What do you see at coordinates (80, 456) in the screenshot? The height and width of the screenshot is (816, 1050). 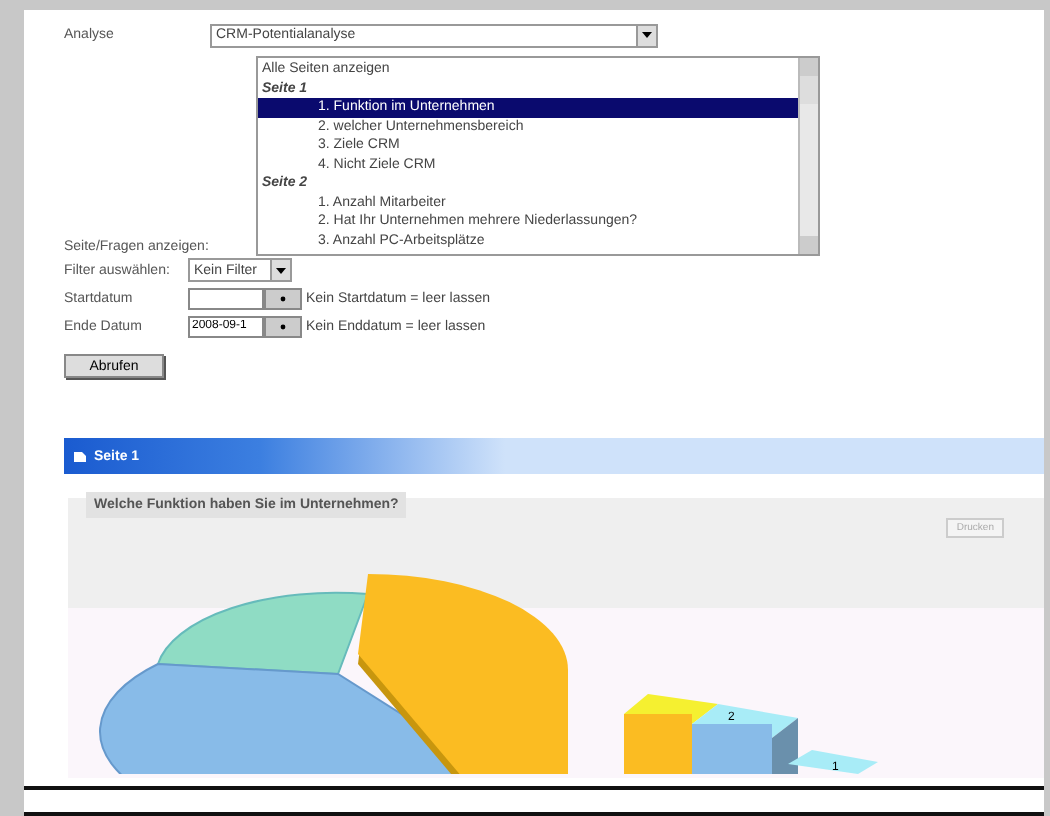 I see `page-icon` at bounding box center [80, 456].